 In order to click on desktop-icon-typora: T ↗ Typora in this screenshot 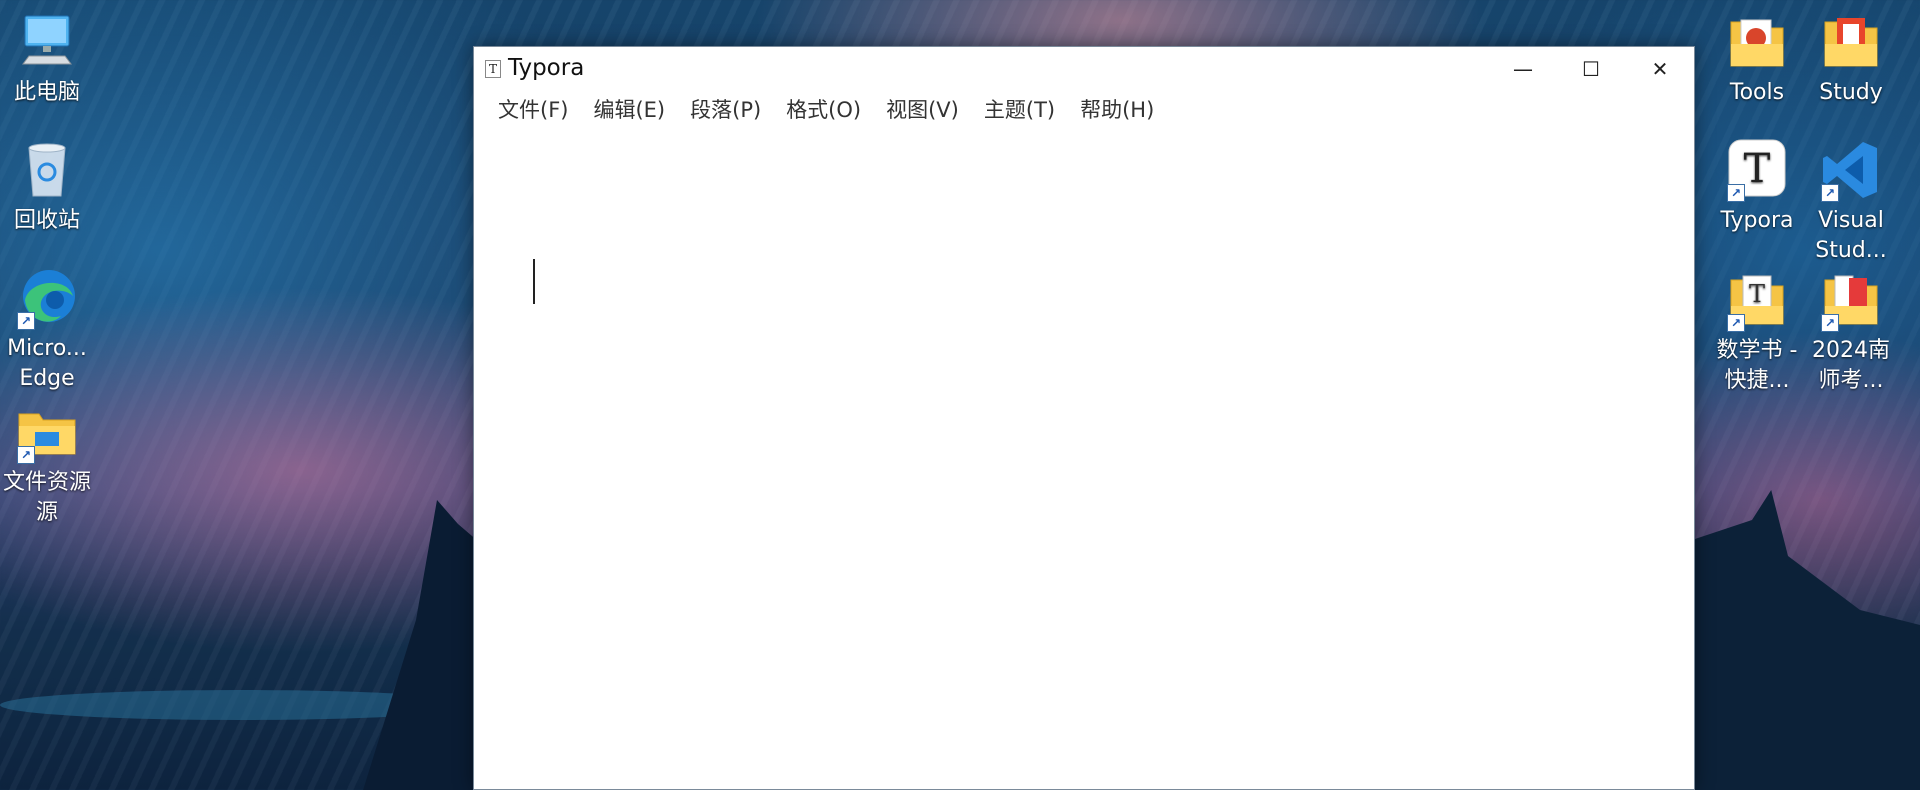, I will do `click(1757, 187)`.